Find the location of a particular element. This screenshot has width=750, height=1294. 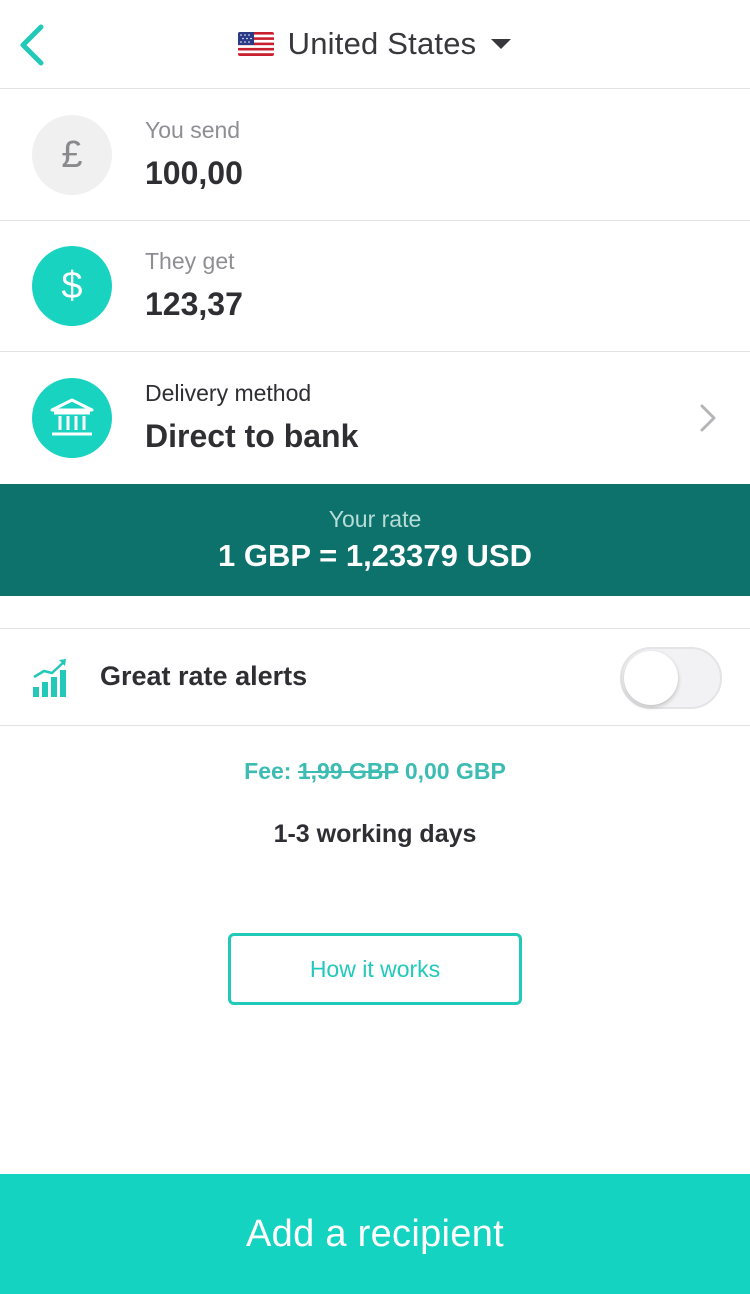

rate-alerts-toggle is located at coordinates (671, 678).